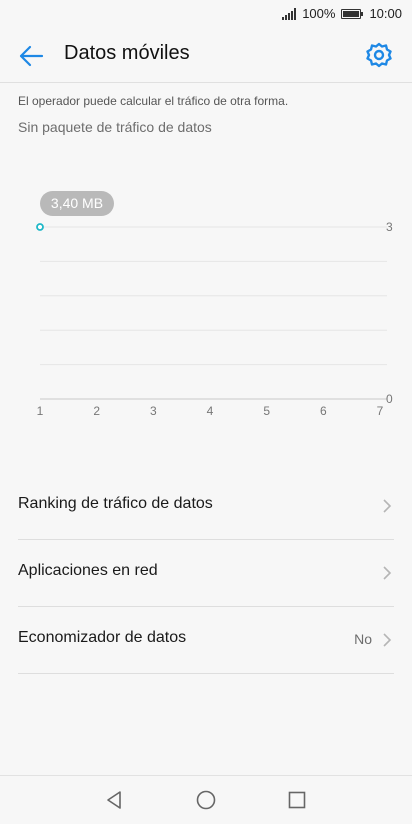  What do you see at coordinates (389, 399) in the screenshot?
I see `y-tick-label: 0` at bounding box center [389, 399].